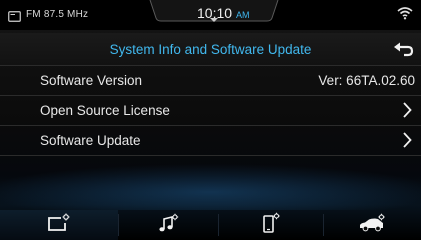 The image size is (421, 240). I want to click on tab-display-settings, so click(59, 225).